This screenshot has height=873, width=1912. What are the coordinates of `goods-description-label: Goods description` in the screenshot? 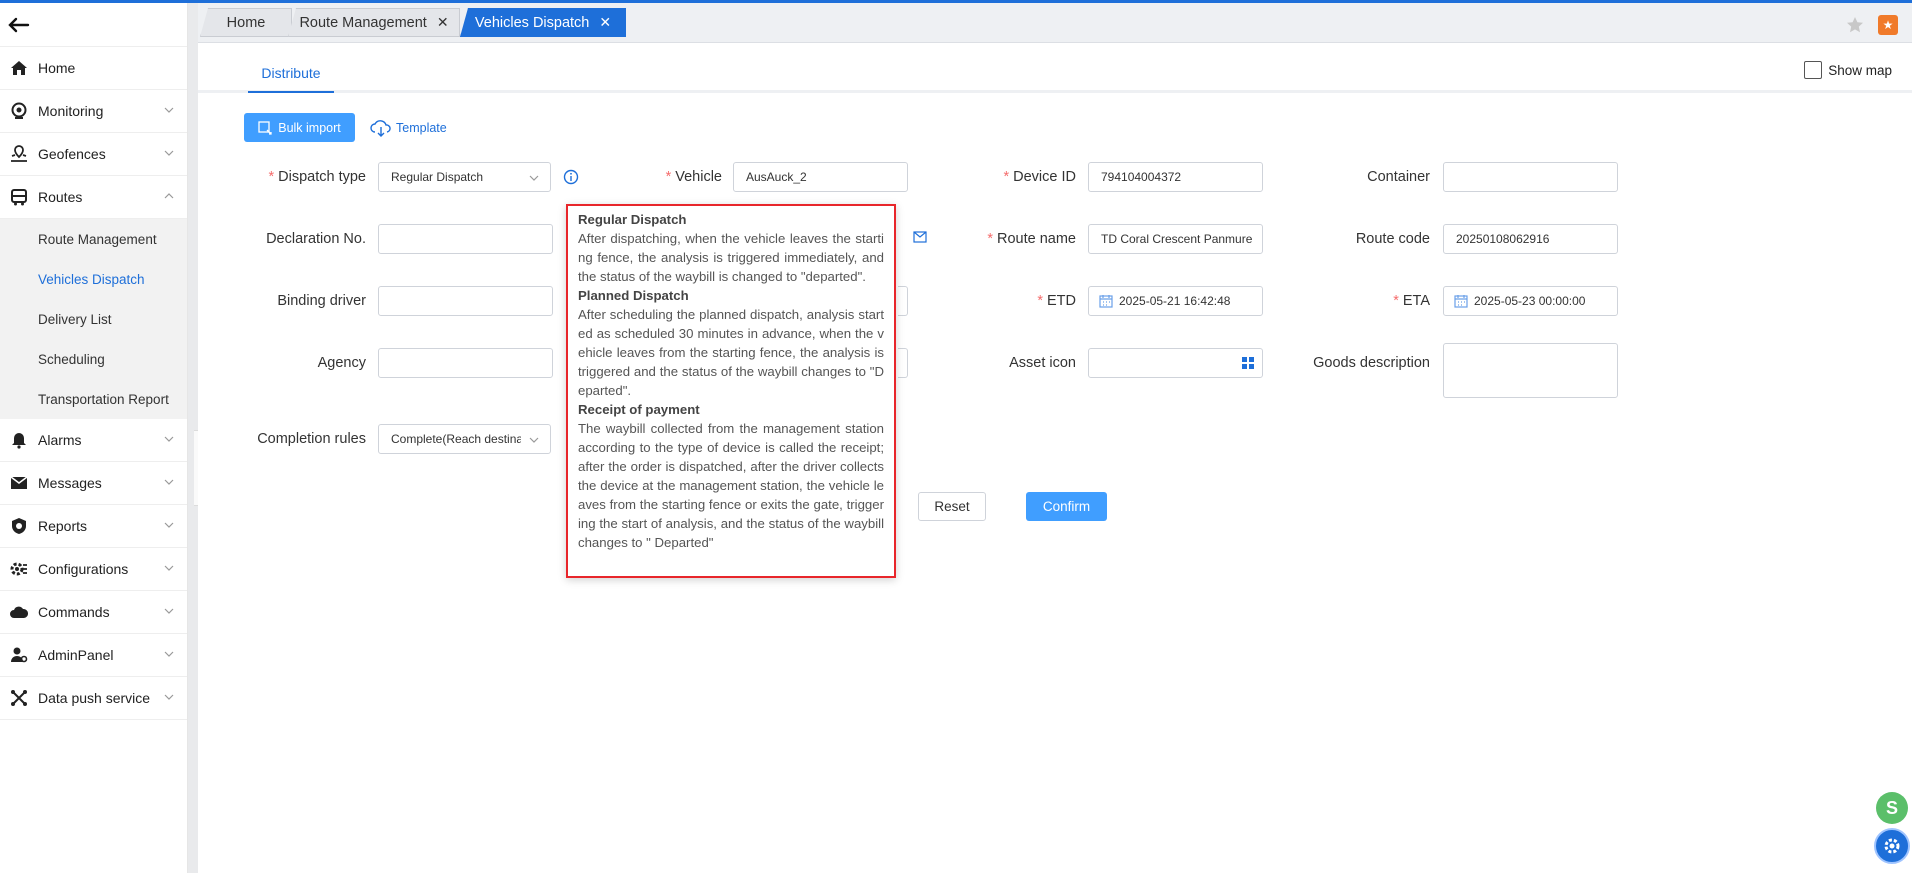 It's located at (1371, 363).